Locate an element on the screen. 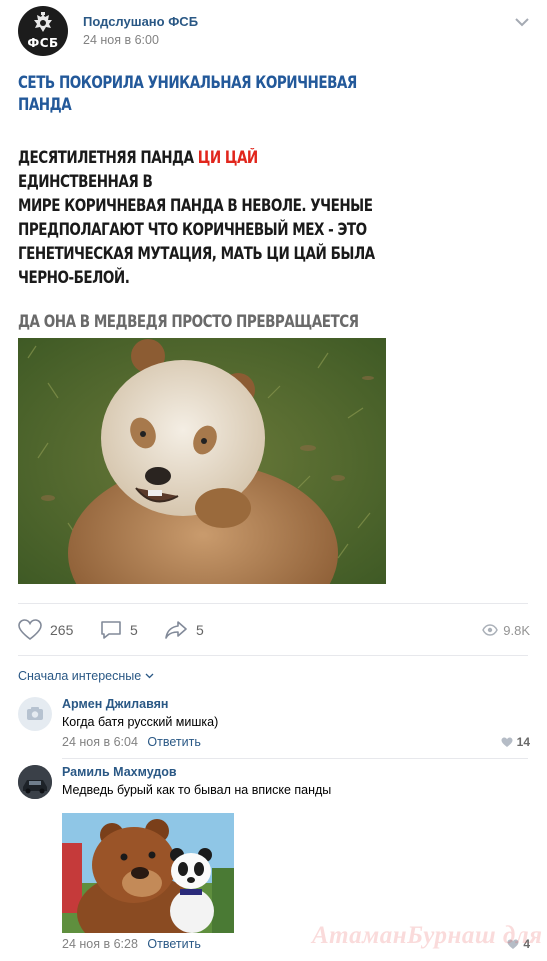 The height and width of the screenshot is (961, 547). comment-like-button: 14 is located at coordinates (515, 742).